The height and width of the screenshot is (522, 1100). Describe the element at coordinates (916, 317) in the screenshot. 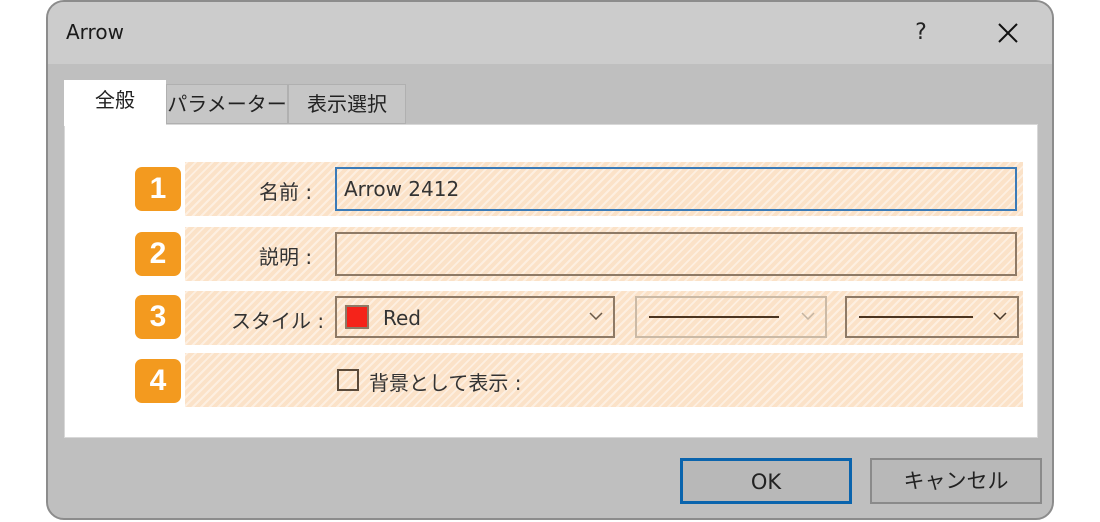

I see `line-width-sample` at that location.